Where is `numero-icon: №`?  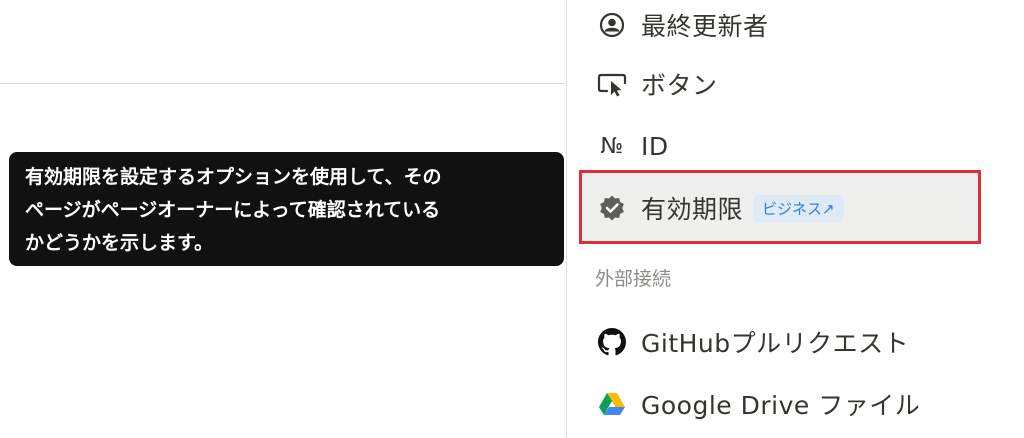 numero-icon: № is located at coordinates (612, 146).